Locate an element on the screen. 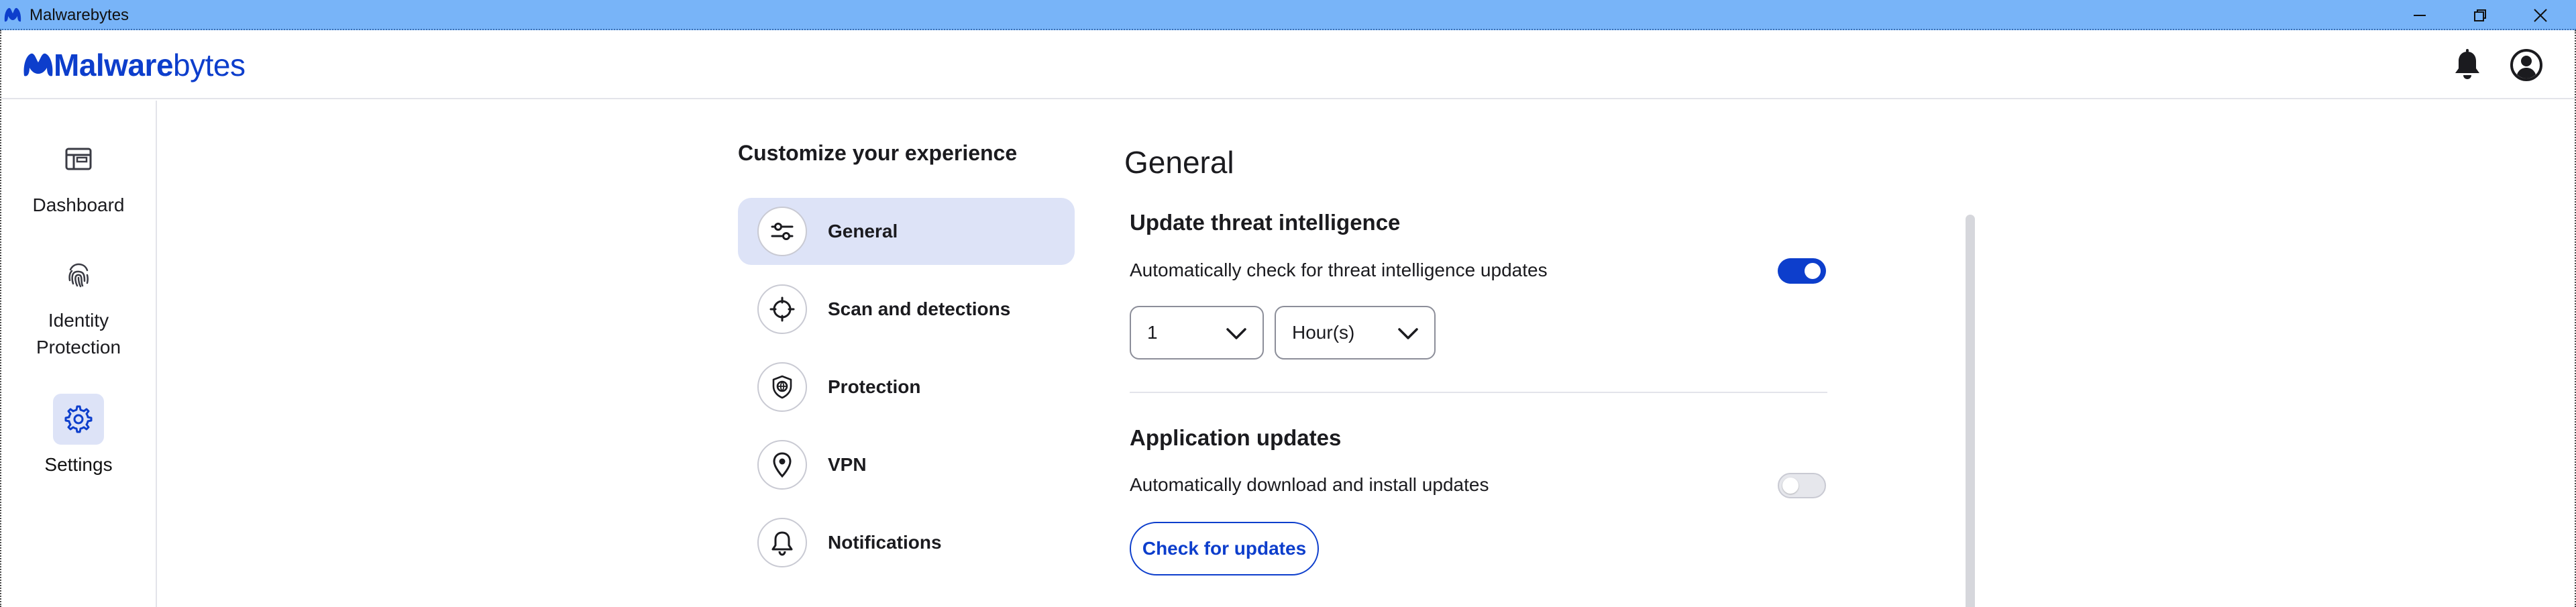 The height and width of the screenshot is (607, 2576). settings-nav-label: Protection is located at coordinates (874, 386).